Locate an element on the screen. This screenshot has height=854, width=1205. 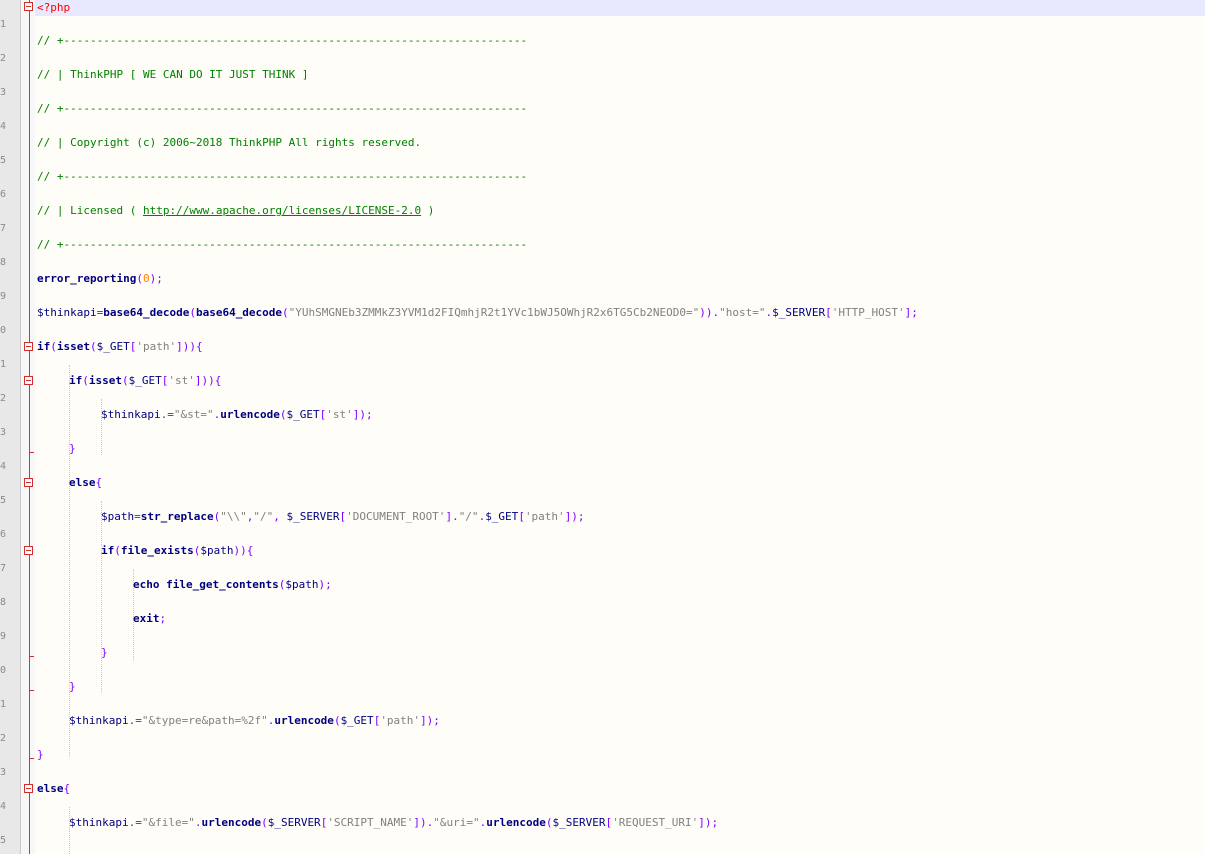
fold-line is located at coordinates (29, 427).